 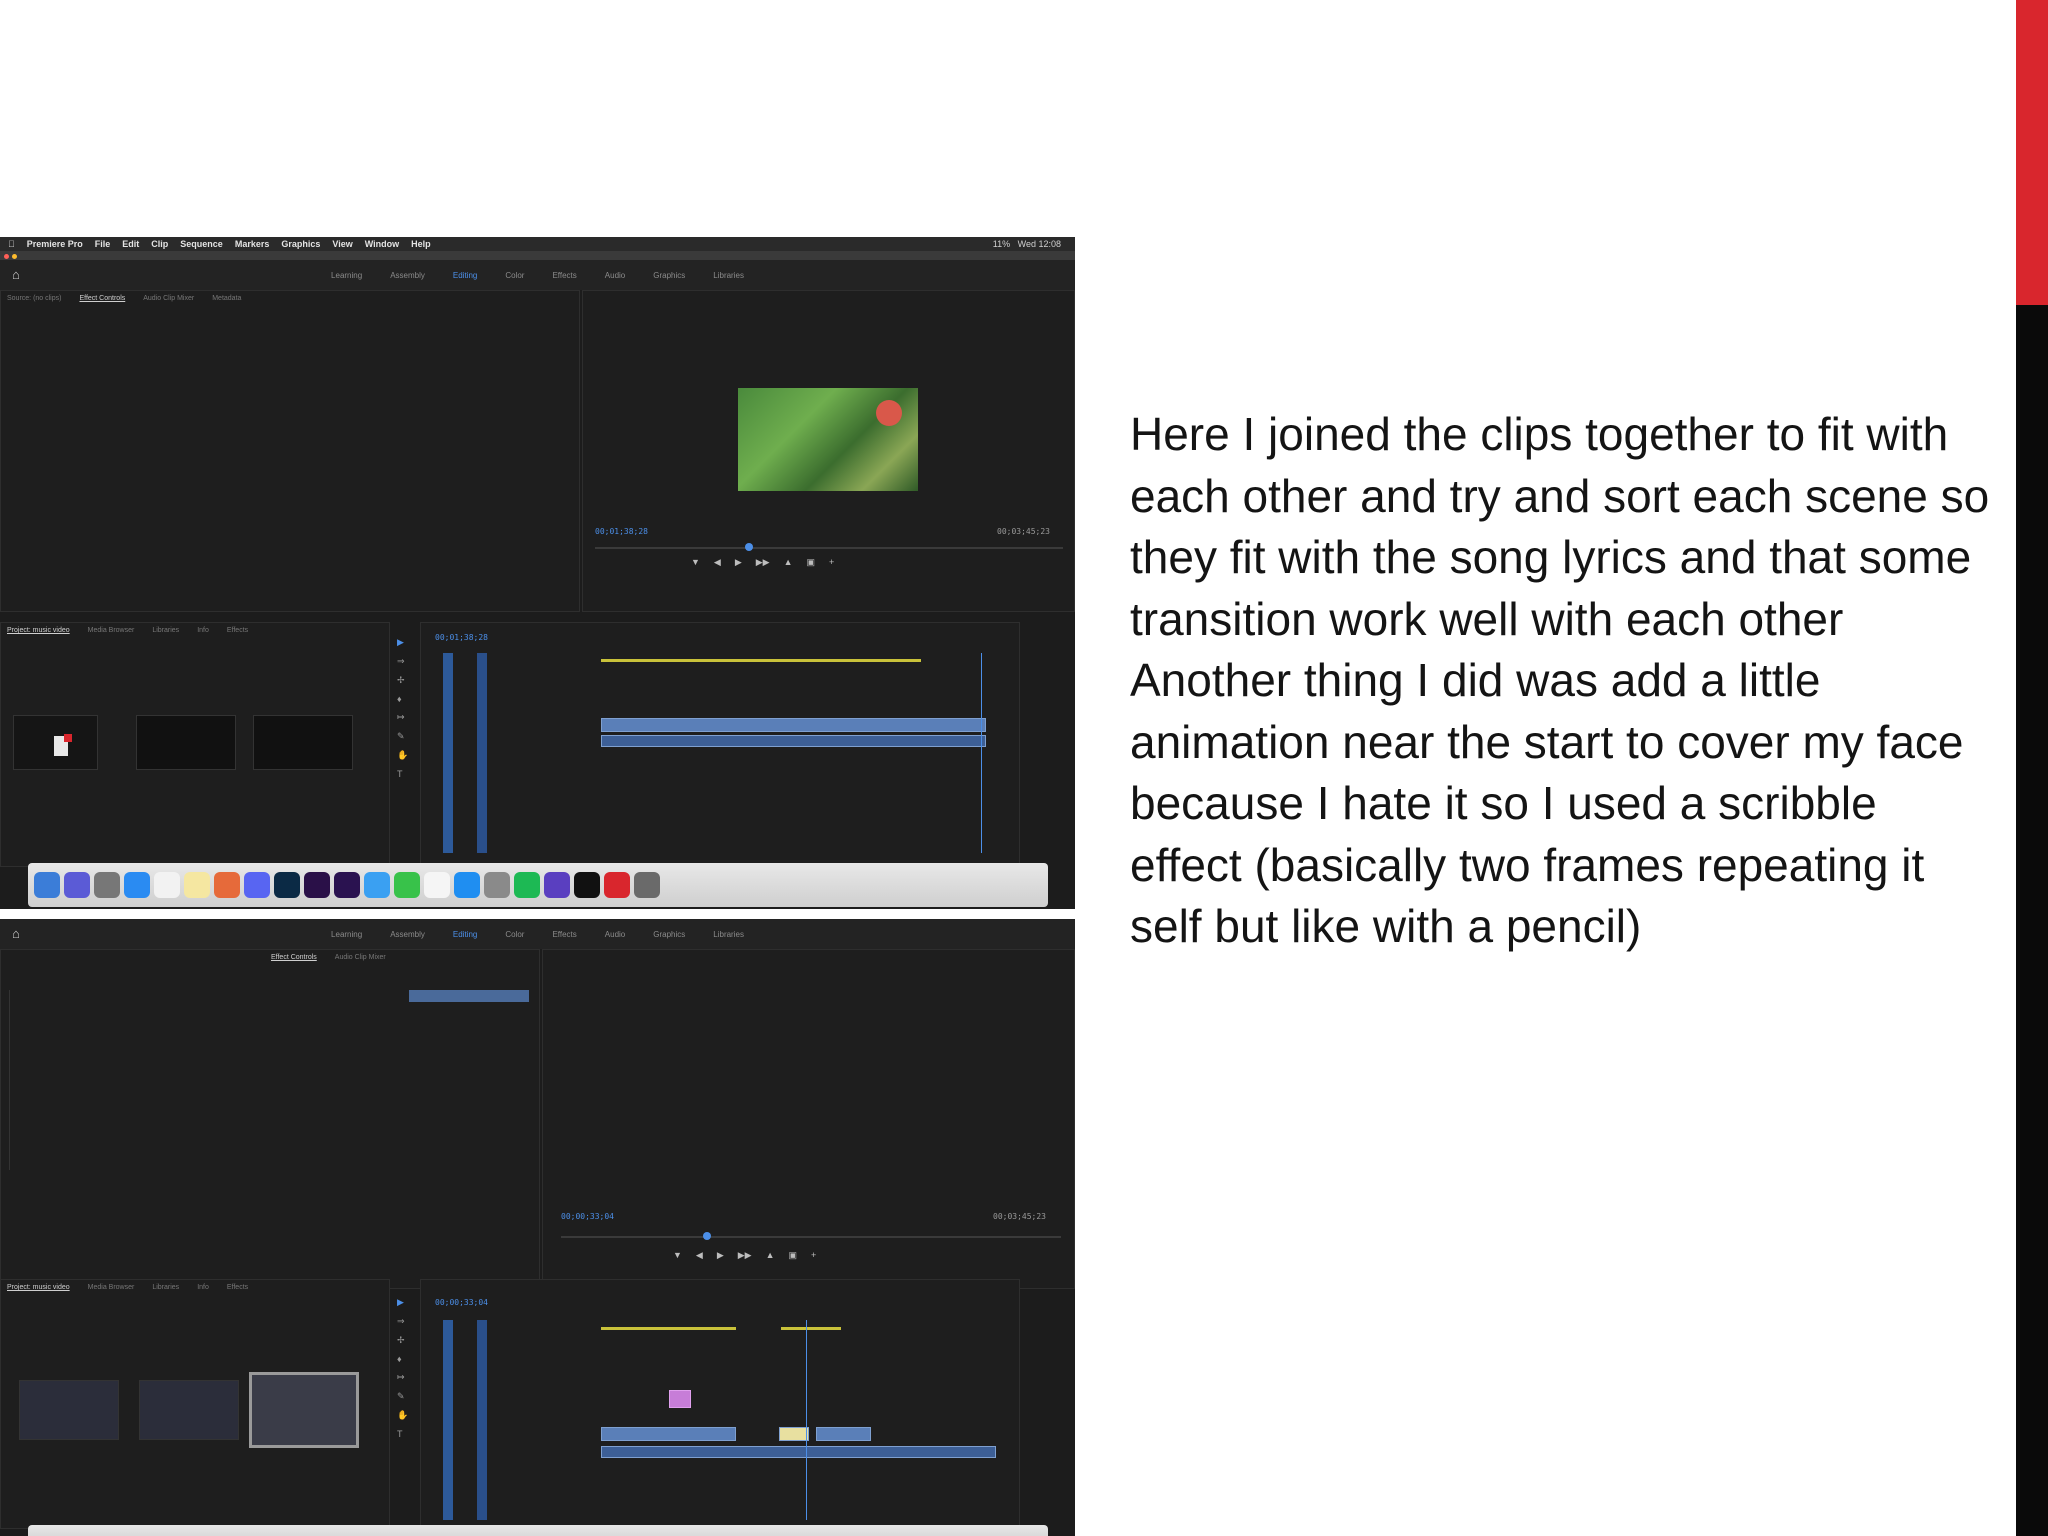 What do you see at coordinates (38, 630) in the screenshot?
I see `tab-project: Project: music video` at bounding box center [38, 630].